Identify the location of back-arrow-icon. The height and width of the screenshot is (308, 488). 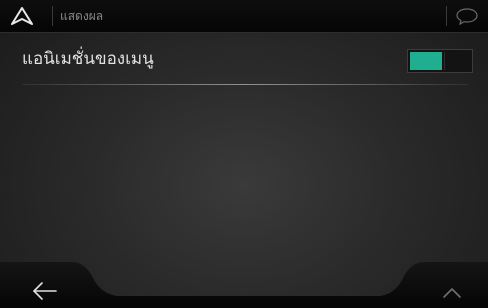
(45, 287).